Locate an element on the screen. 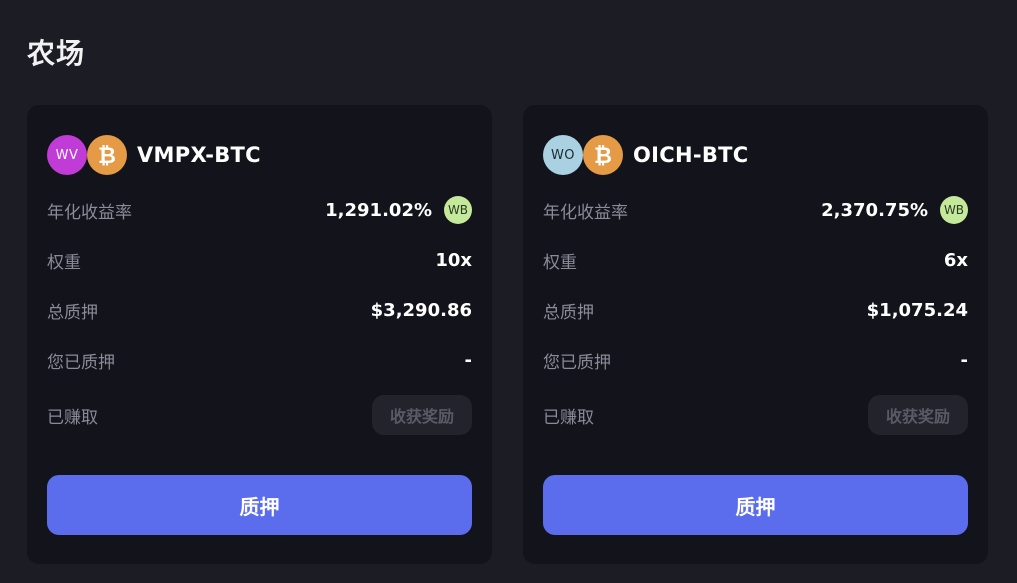 This screenshot has width=1017, height=583. token-pair-icons: WV ₿ is located at coordinates (88, 155).